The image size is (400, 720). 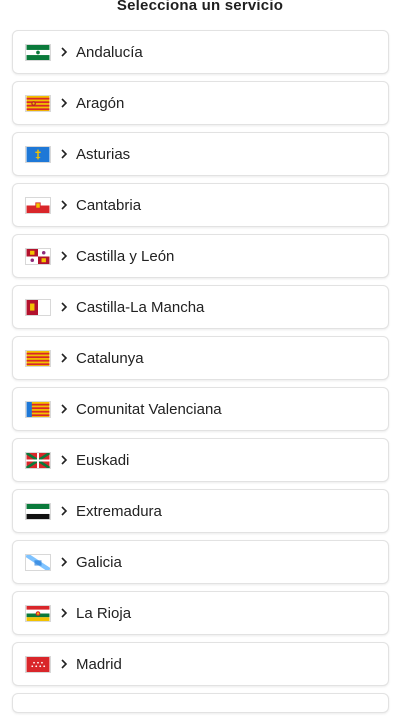 What do you see at coordinates (38, 511) in the screenshot?
I see `extremadura-flag-icon` at bounding box center [38, 511].